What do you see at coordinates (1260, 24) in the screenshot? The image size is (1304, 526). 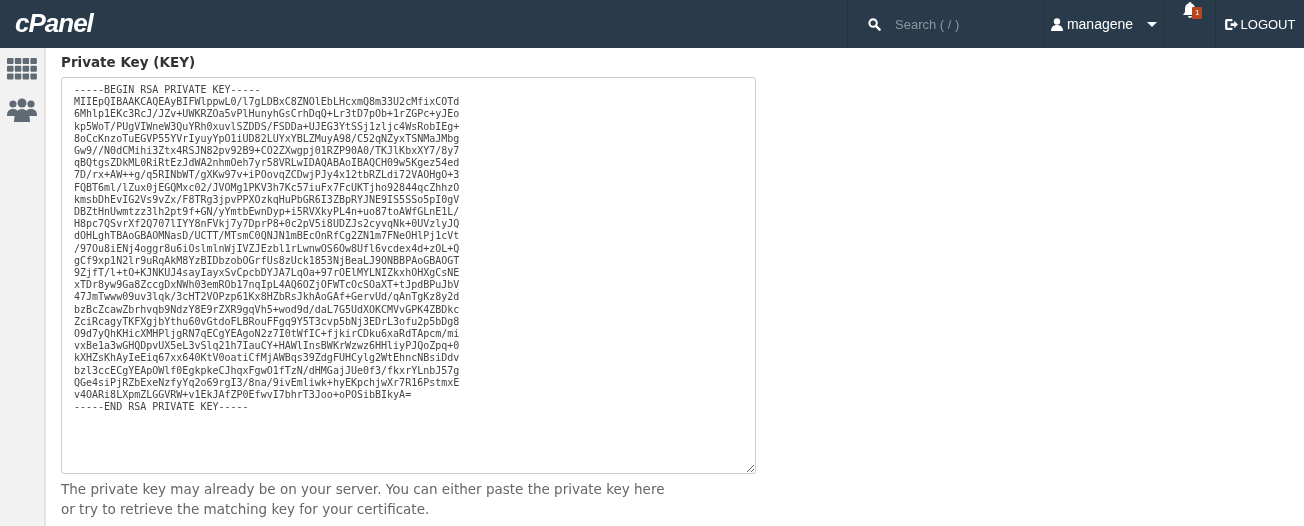 I see `logout-button: LOGOUT` at bounding box center [1260, 24].